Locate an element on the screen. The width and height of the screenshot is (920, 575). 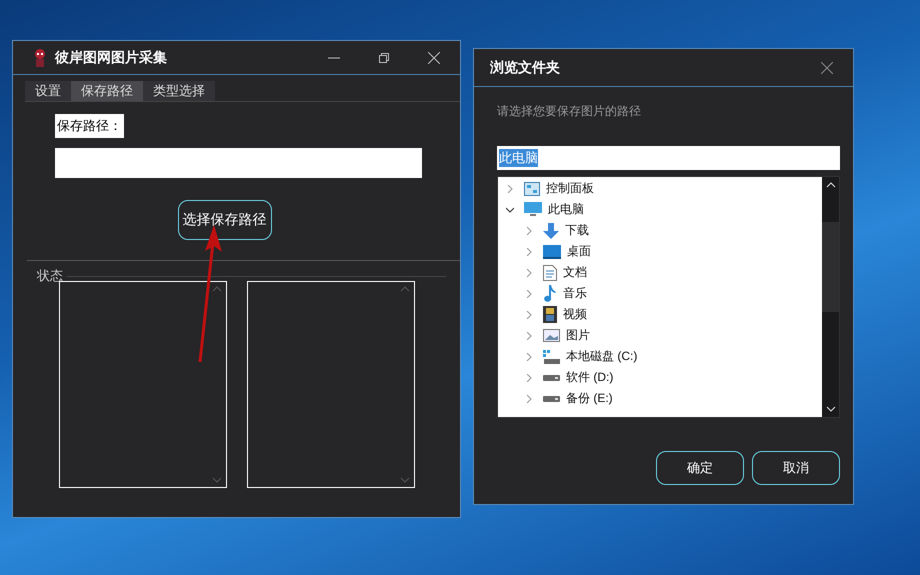
tab: 设置 is located at coordinates (48, 91).